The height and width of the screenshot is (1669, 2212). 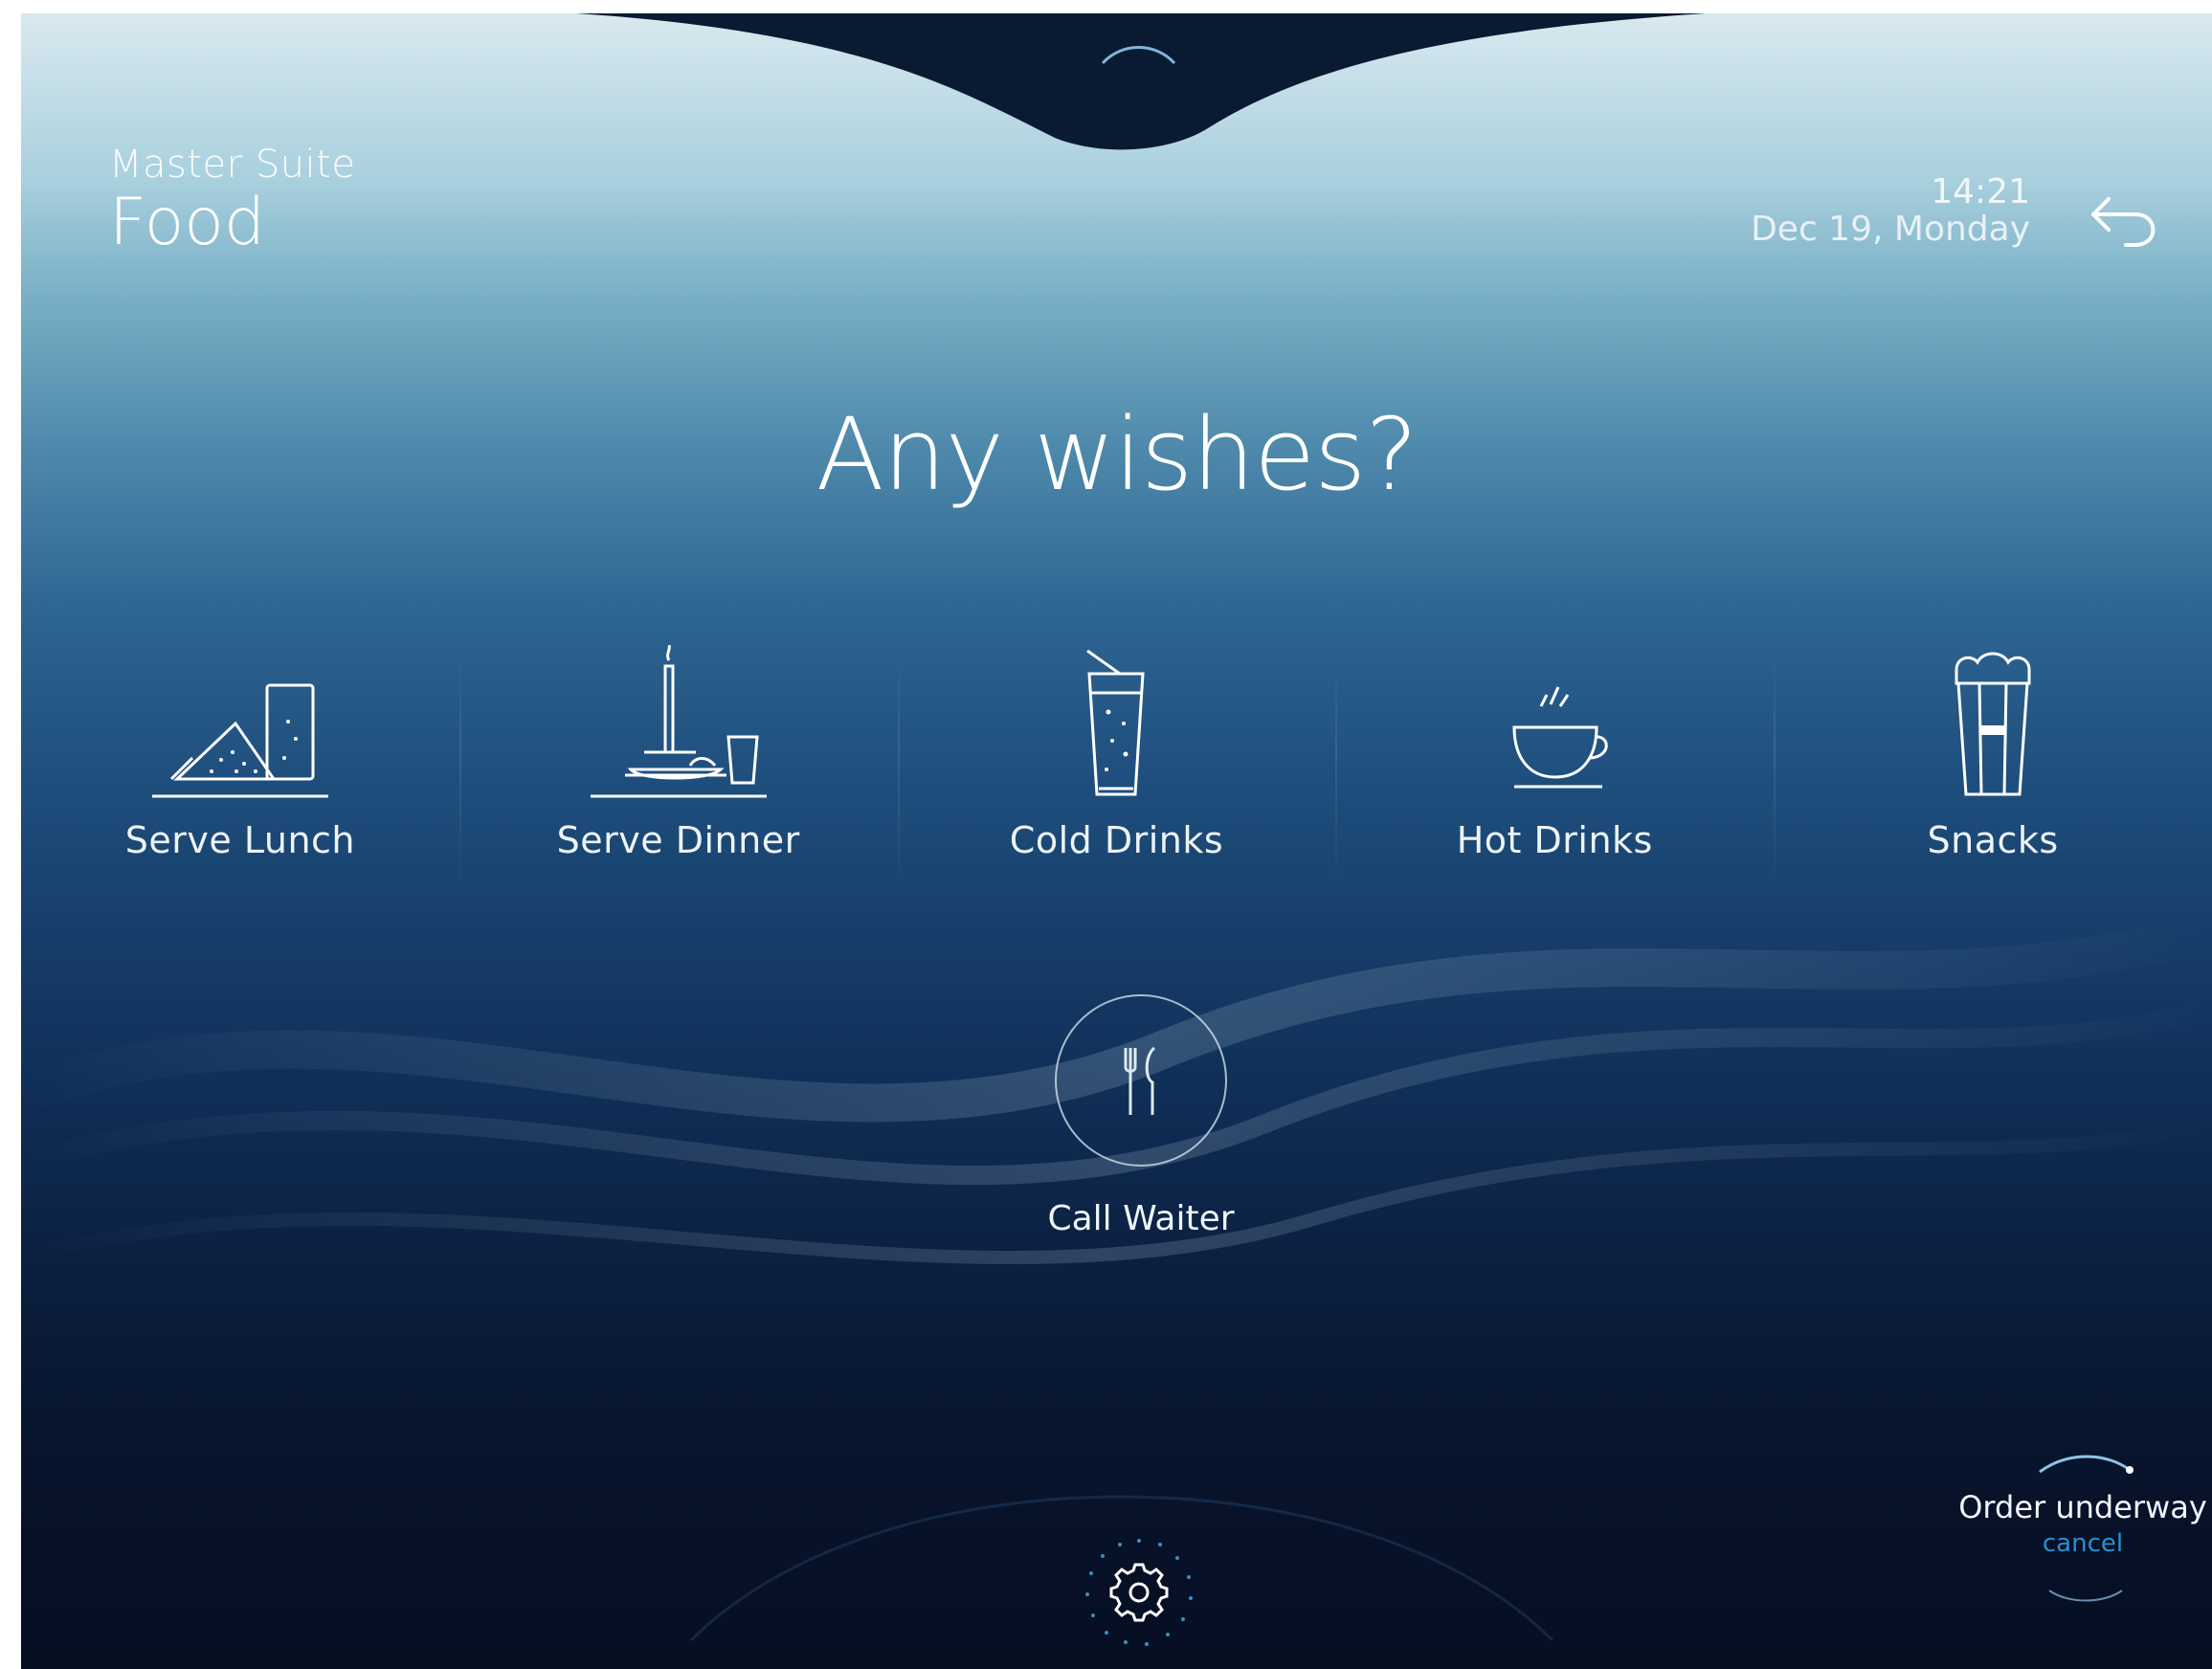 I want to click on back-button, so click(x=2126, y=219).